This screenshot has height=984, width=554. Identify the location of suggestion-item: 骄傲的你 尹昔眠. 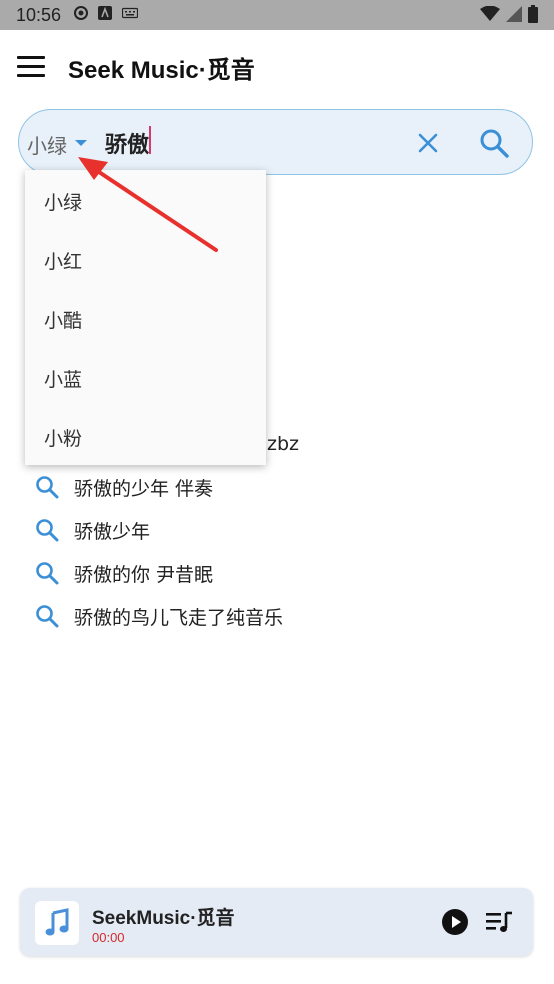
(123, 573).